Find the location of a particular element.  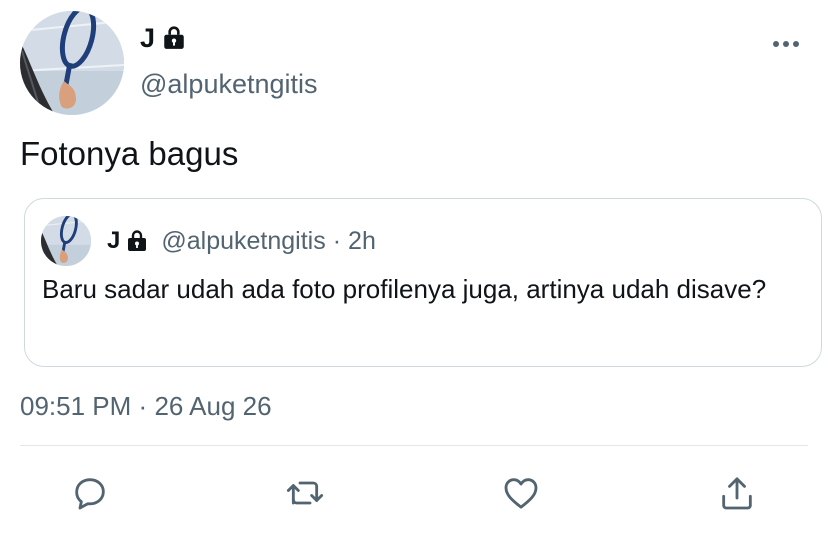

retweet-icon is located at coordinates (305, 493).